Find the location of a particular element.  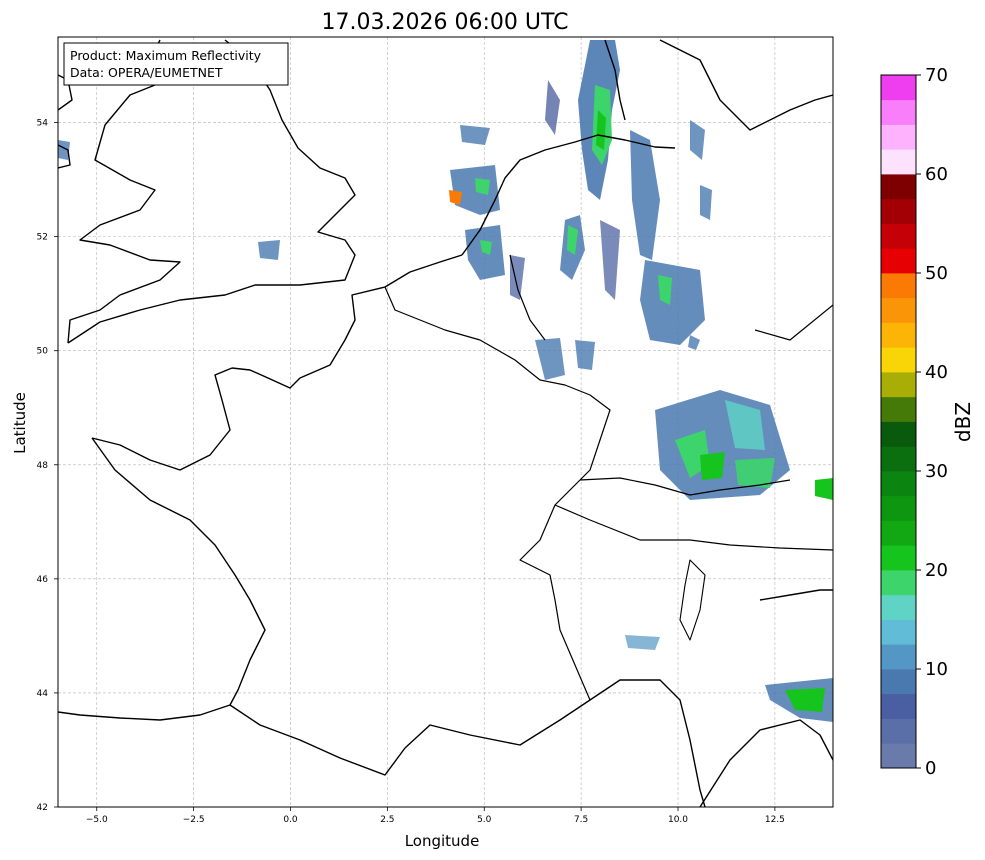

colorbar-tick-label: 30 is located at coordinates (936, 471).